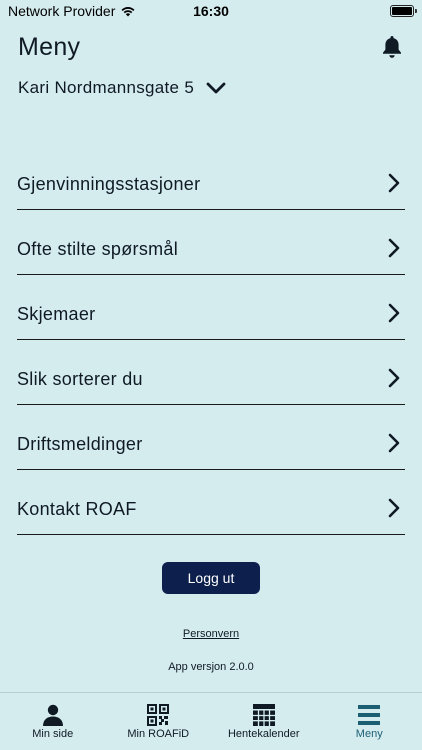 This screenshot has height=750, width=422. I want to click on menu-item-label: Kontakt ROAF, so click(77, 509).